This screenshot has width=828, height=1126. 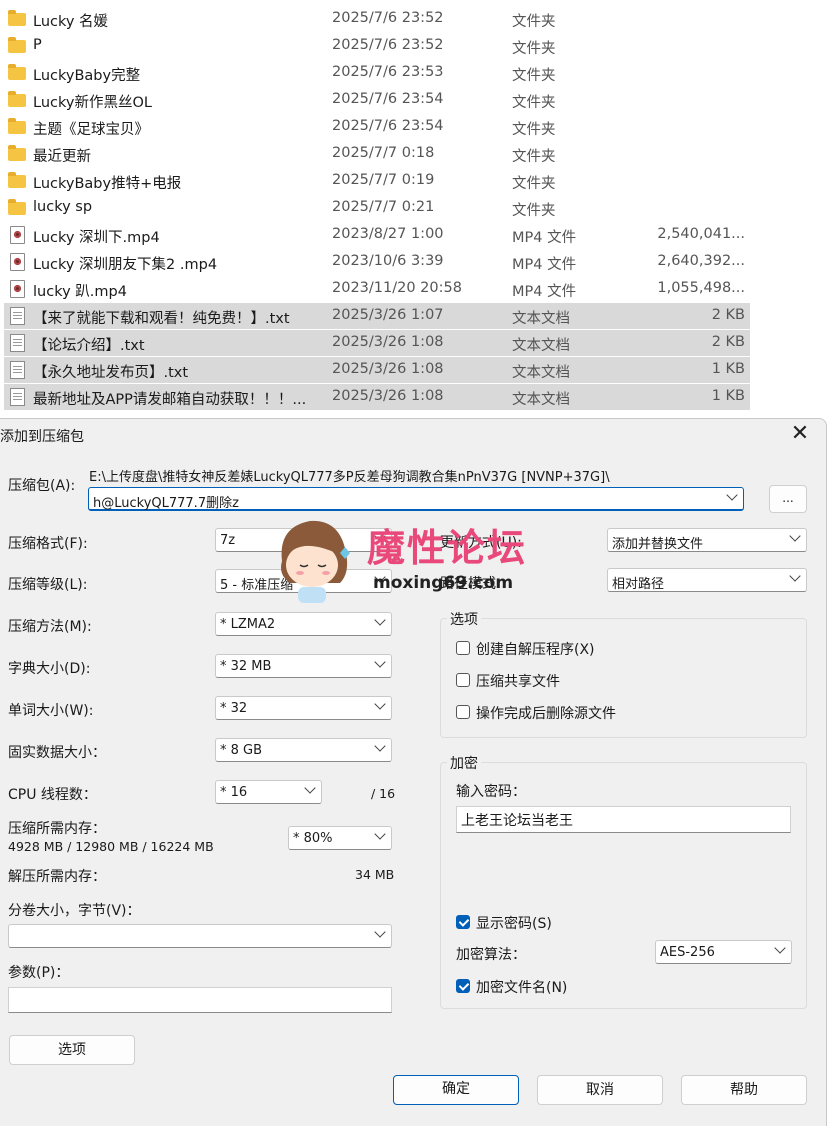 What do you see at coordinates (416, 499) in the screenshot?
I see `archive-name-combo: h@LuckyQL777.7删除z` at bounding box center [416, 499].